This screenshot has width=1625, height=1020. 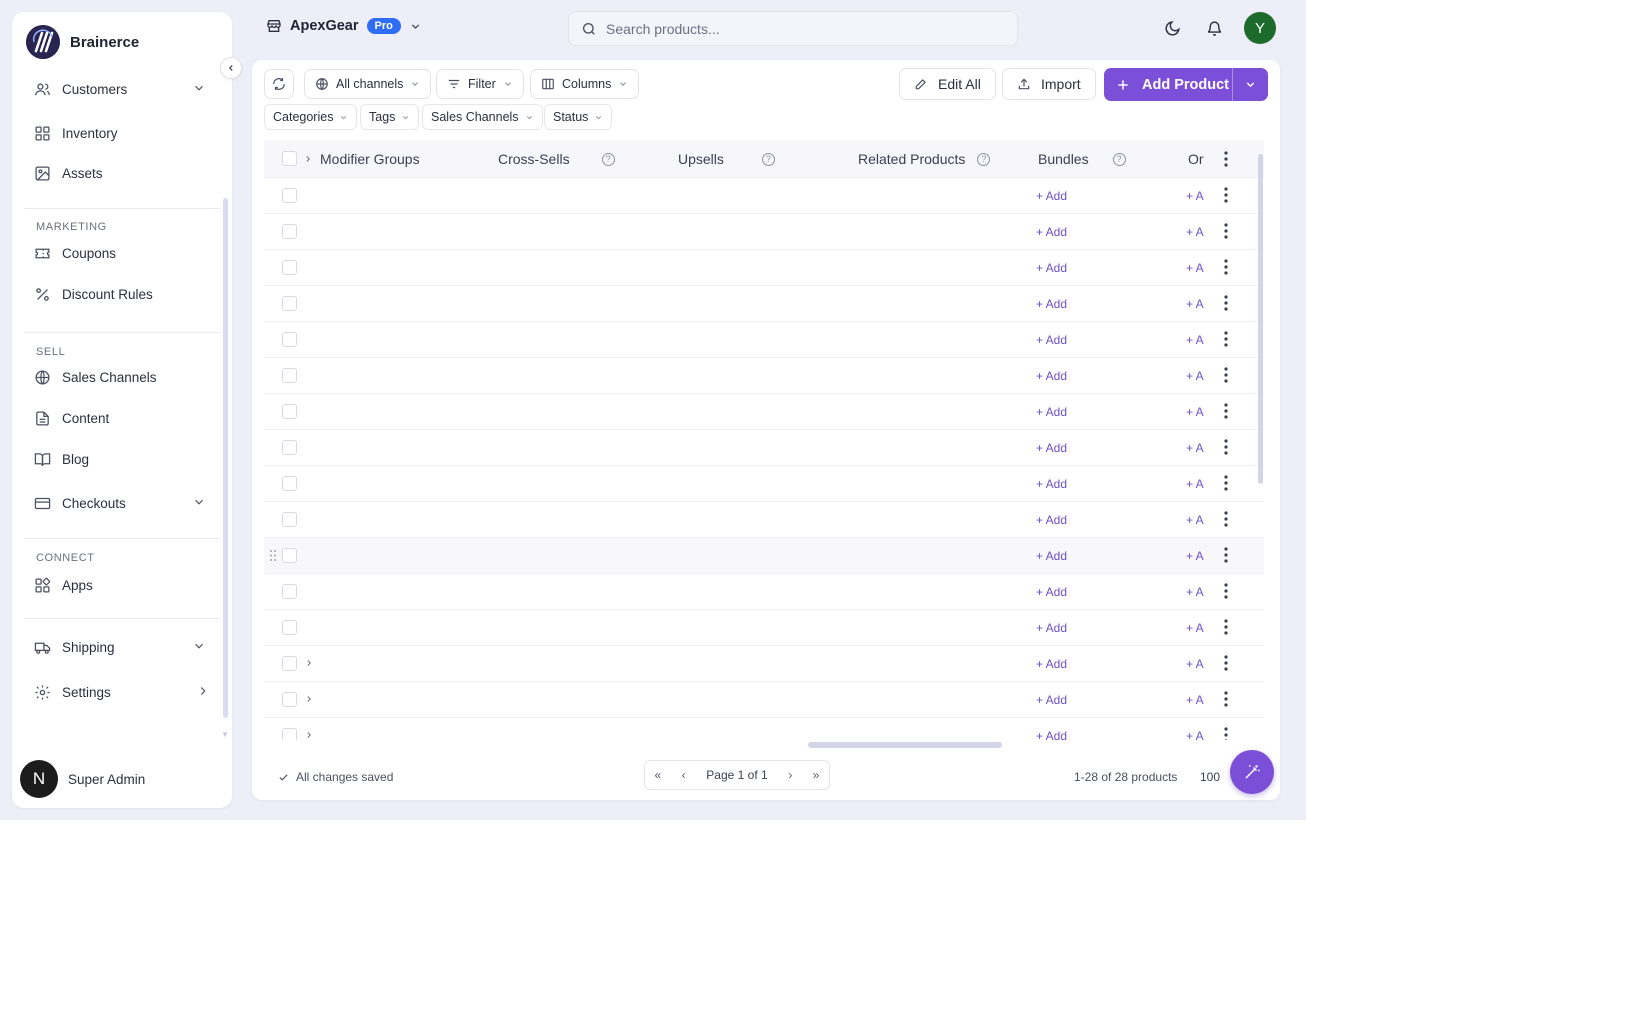 What do you see at coordinates (122, 89) in the screenshot?
I see `sidebar-item-customers: Customers` at bounding box center [122, 89].